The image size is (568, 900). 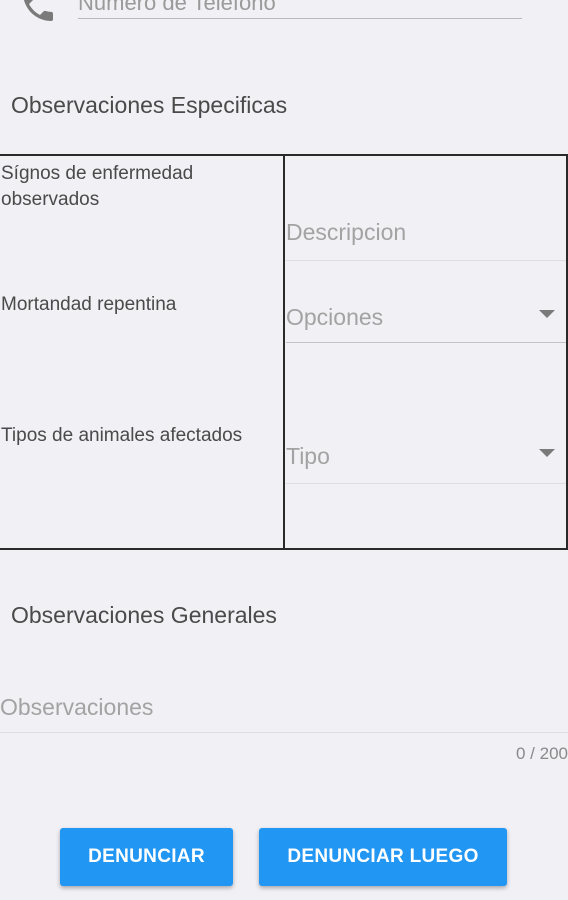 What do you see at coordinates (426, 457) in the screenshot?
I see `tipo-select: Tipo` at bounding box center [426, 457].